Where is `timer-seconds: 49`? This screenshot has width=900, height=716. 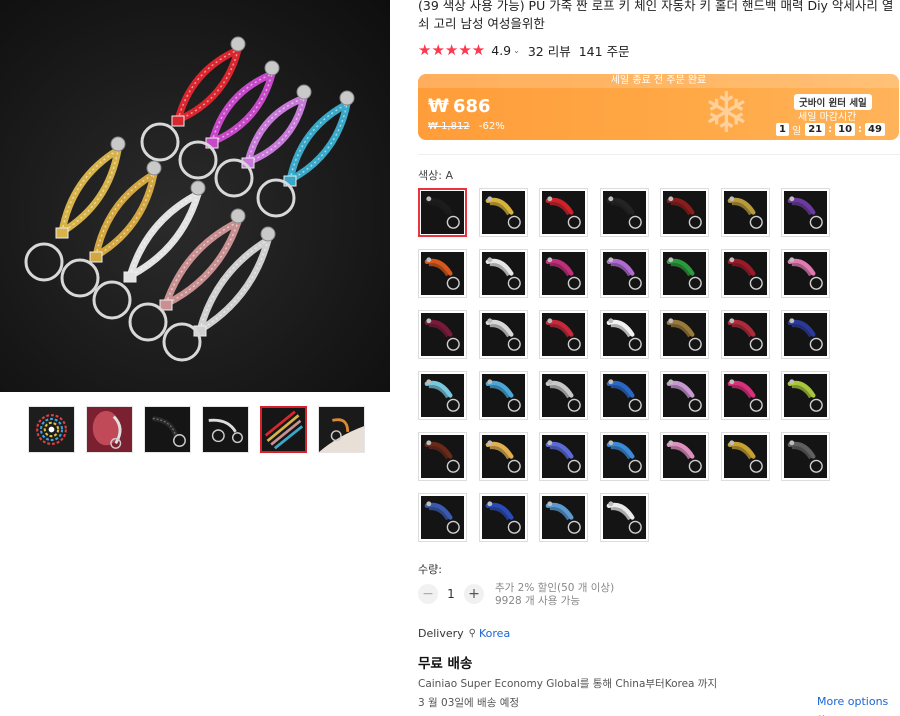
timer-seconds: 49 is located at coordinates (875, 129).